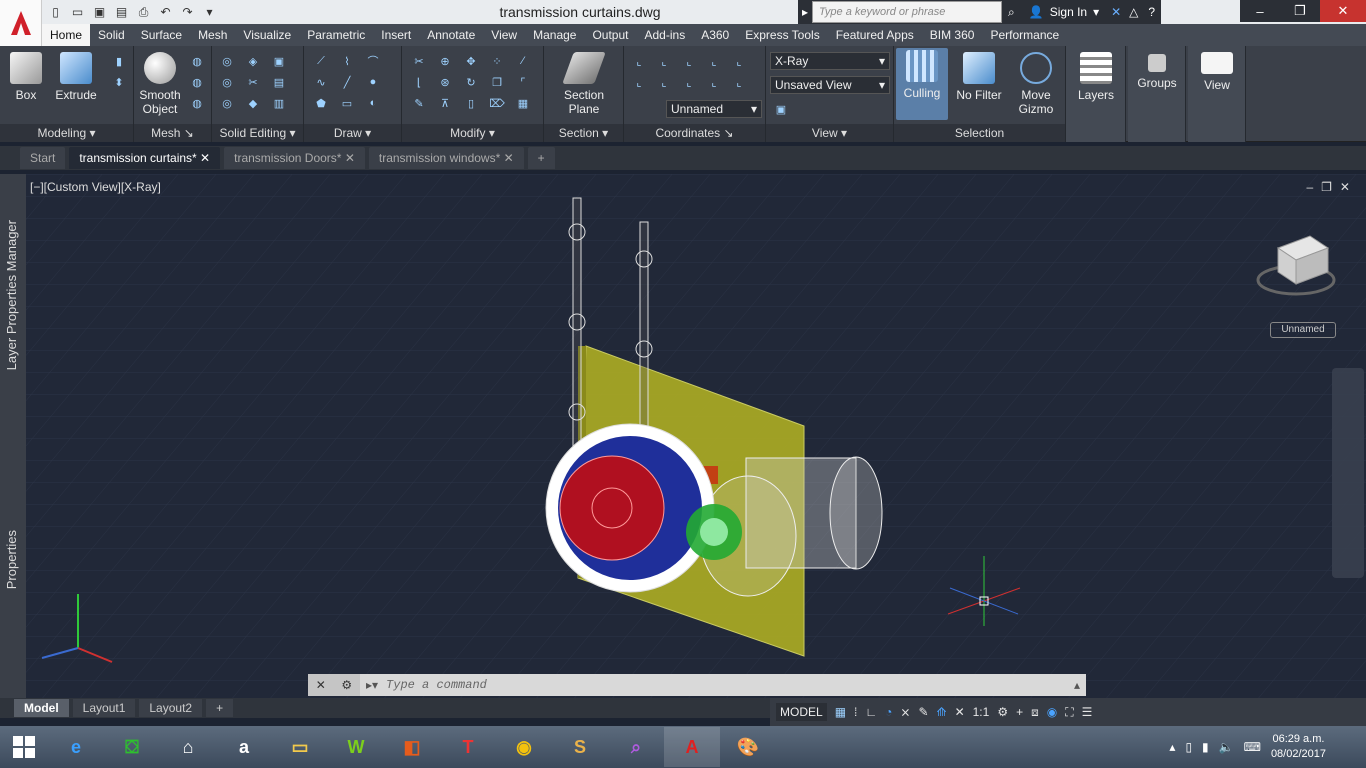 The image size is (1366, 768). Describe the element at coordinates (1188, 747) in the screenshot. I see `device-icon: ▯` at that location.